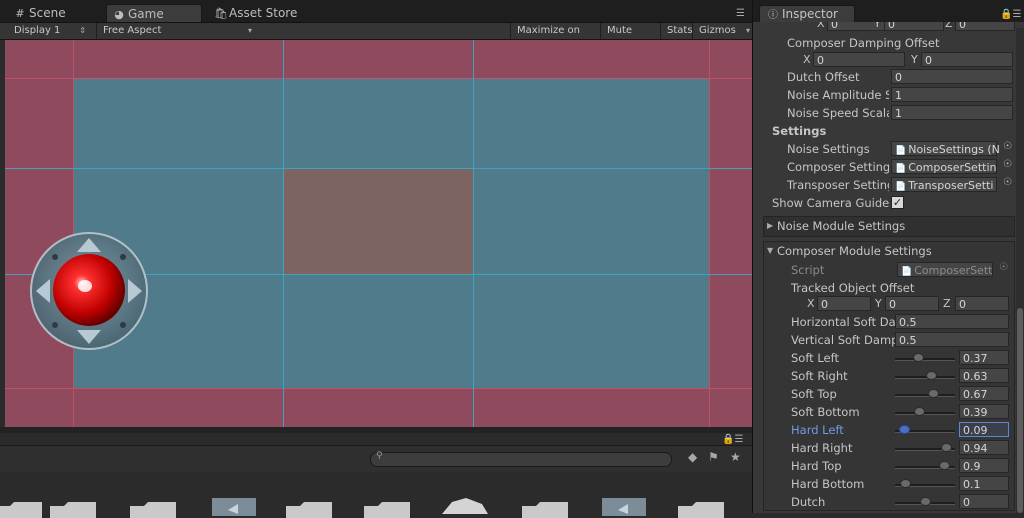 Image resolution: width=1024 pixels, height=518 pixels. I want to click on noise-settings-value: NoiseSettings (N, so click(954, 149).